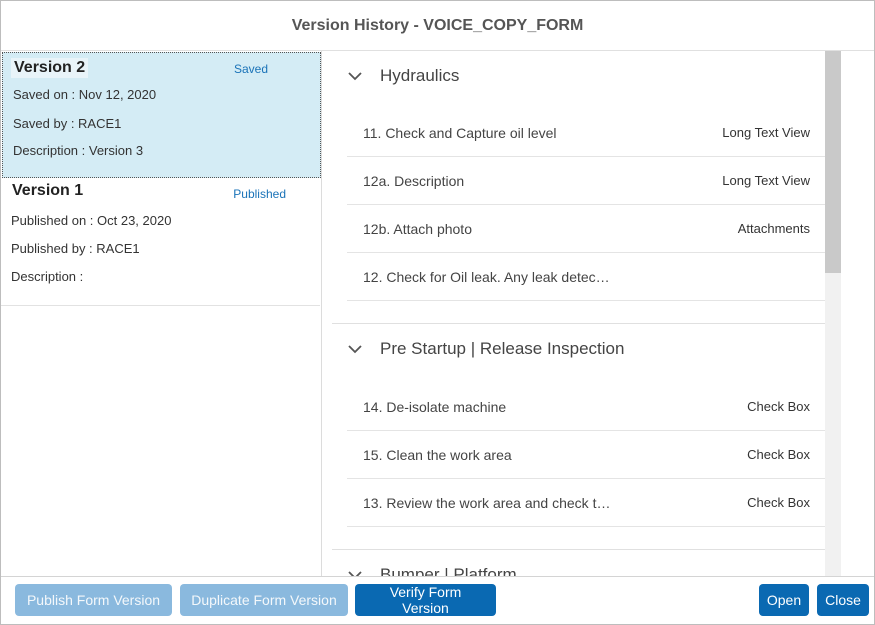 Image resolution: width=875 pixels, height=625 pixels. Describe the element at coordinates (264, 600) in the screenshot. I see `duplicate-form-version-button: Duplicate Form Version` at that location.